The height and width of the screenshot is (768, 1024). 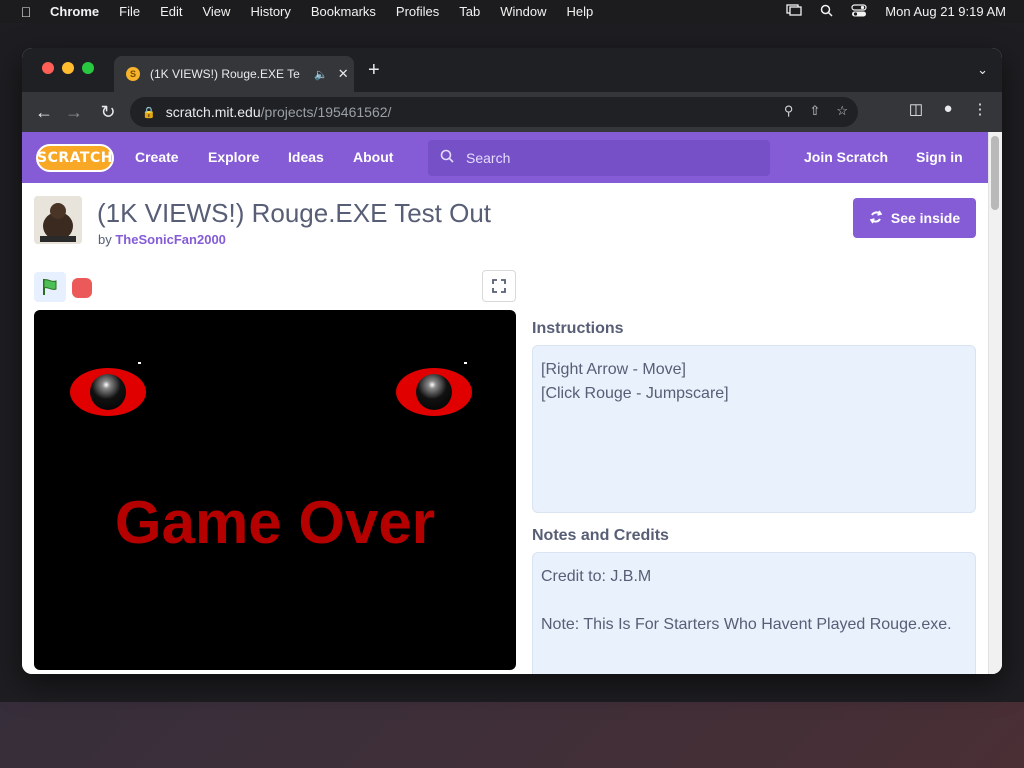 I want to click on menu-help: Help, so click(x=580, y=11).